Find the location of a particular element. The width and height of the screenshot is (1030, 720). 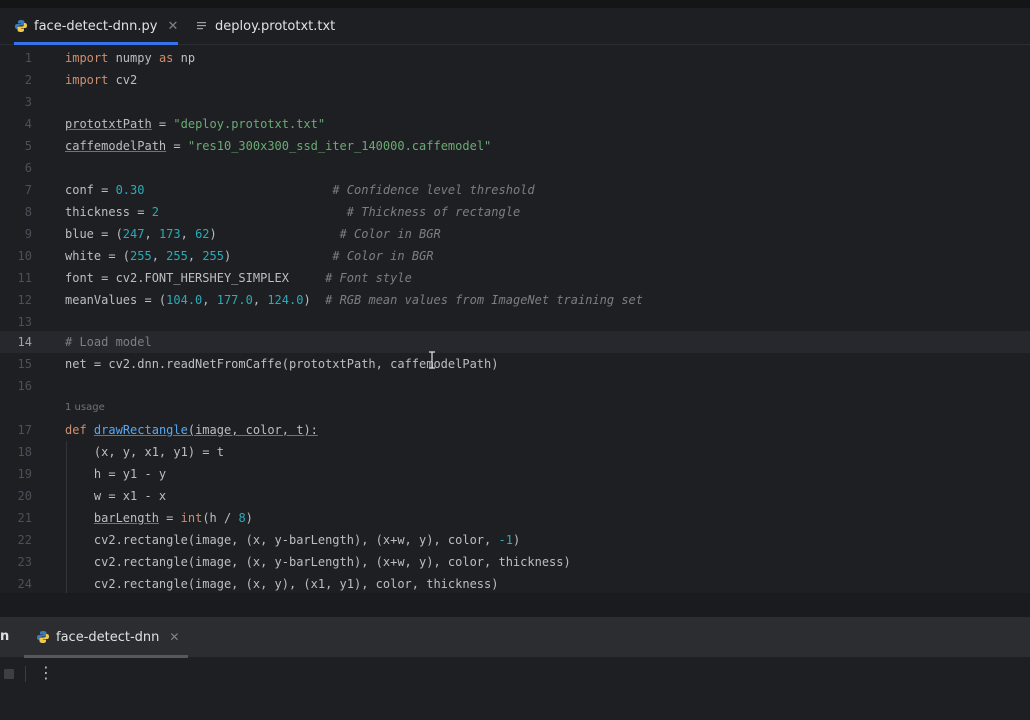

comment: # Load model is located at coordinates (108, 342).